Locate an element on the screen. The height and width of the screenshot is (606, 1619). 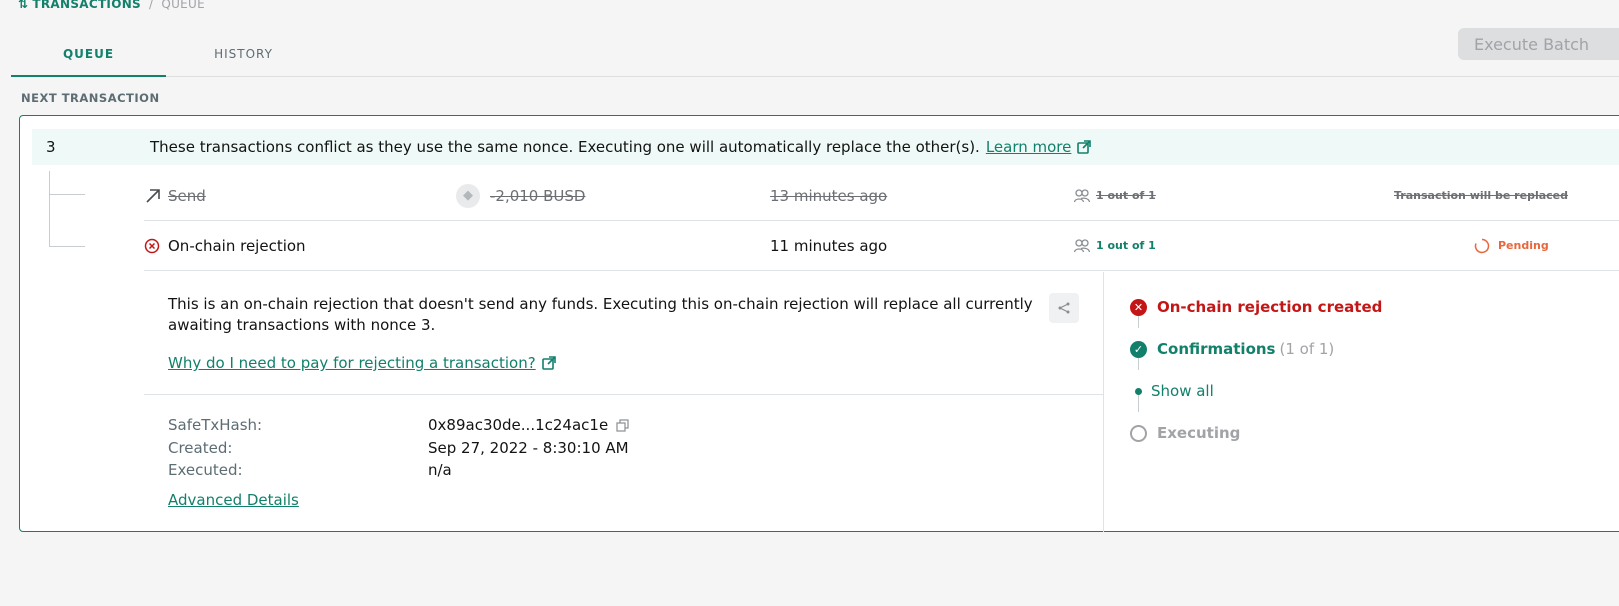
transaction-status: Pending is located at coordinates (1523, 245).